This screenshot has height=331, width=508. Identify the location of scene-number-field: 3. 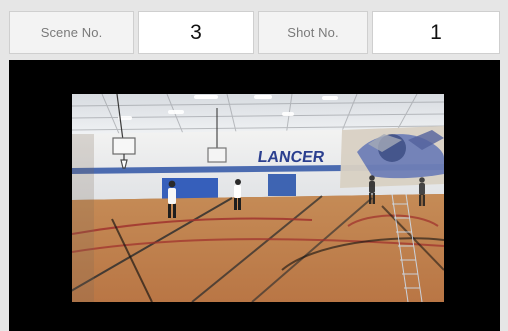
(196, 32).